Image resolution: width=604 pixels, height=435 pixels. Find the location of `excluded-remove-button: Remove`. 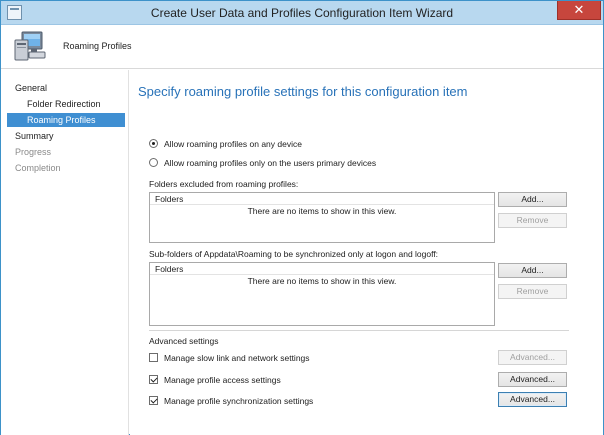

excluded-remove-button: Remove is located at coordinates (532, 220).